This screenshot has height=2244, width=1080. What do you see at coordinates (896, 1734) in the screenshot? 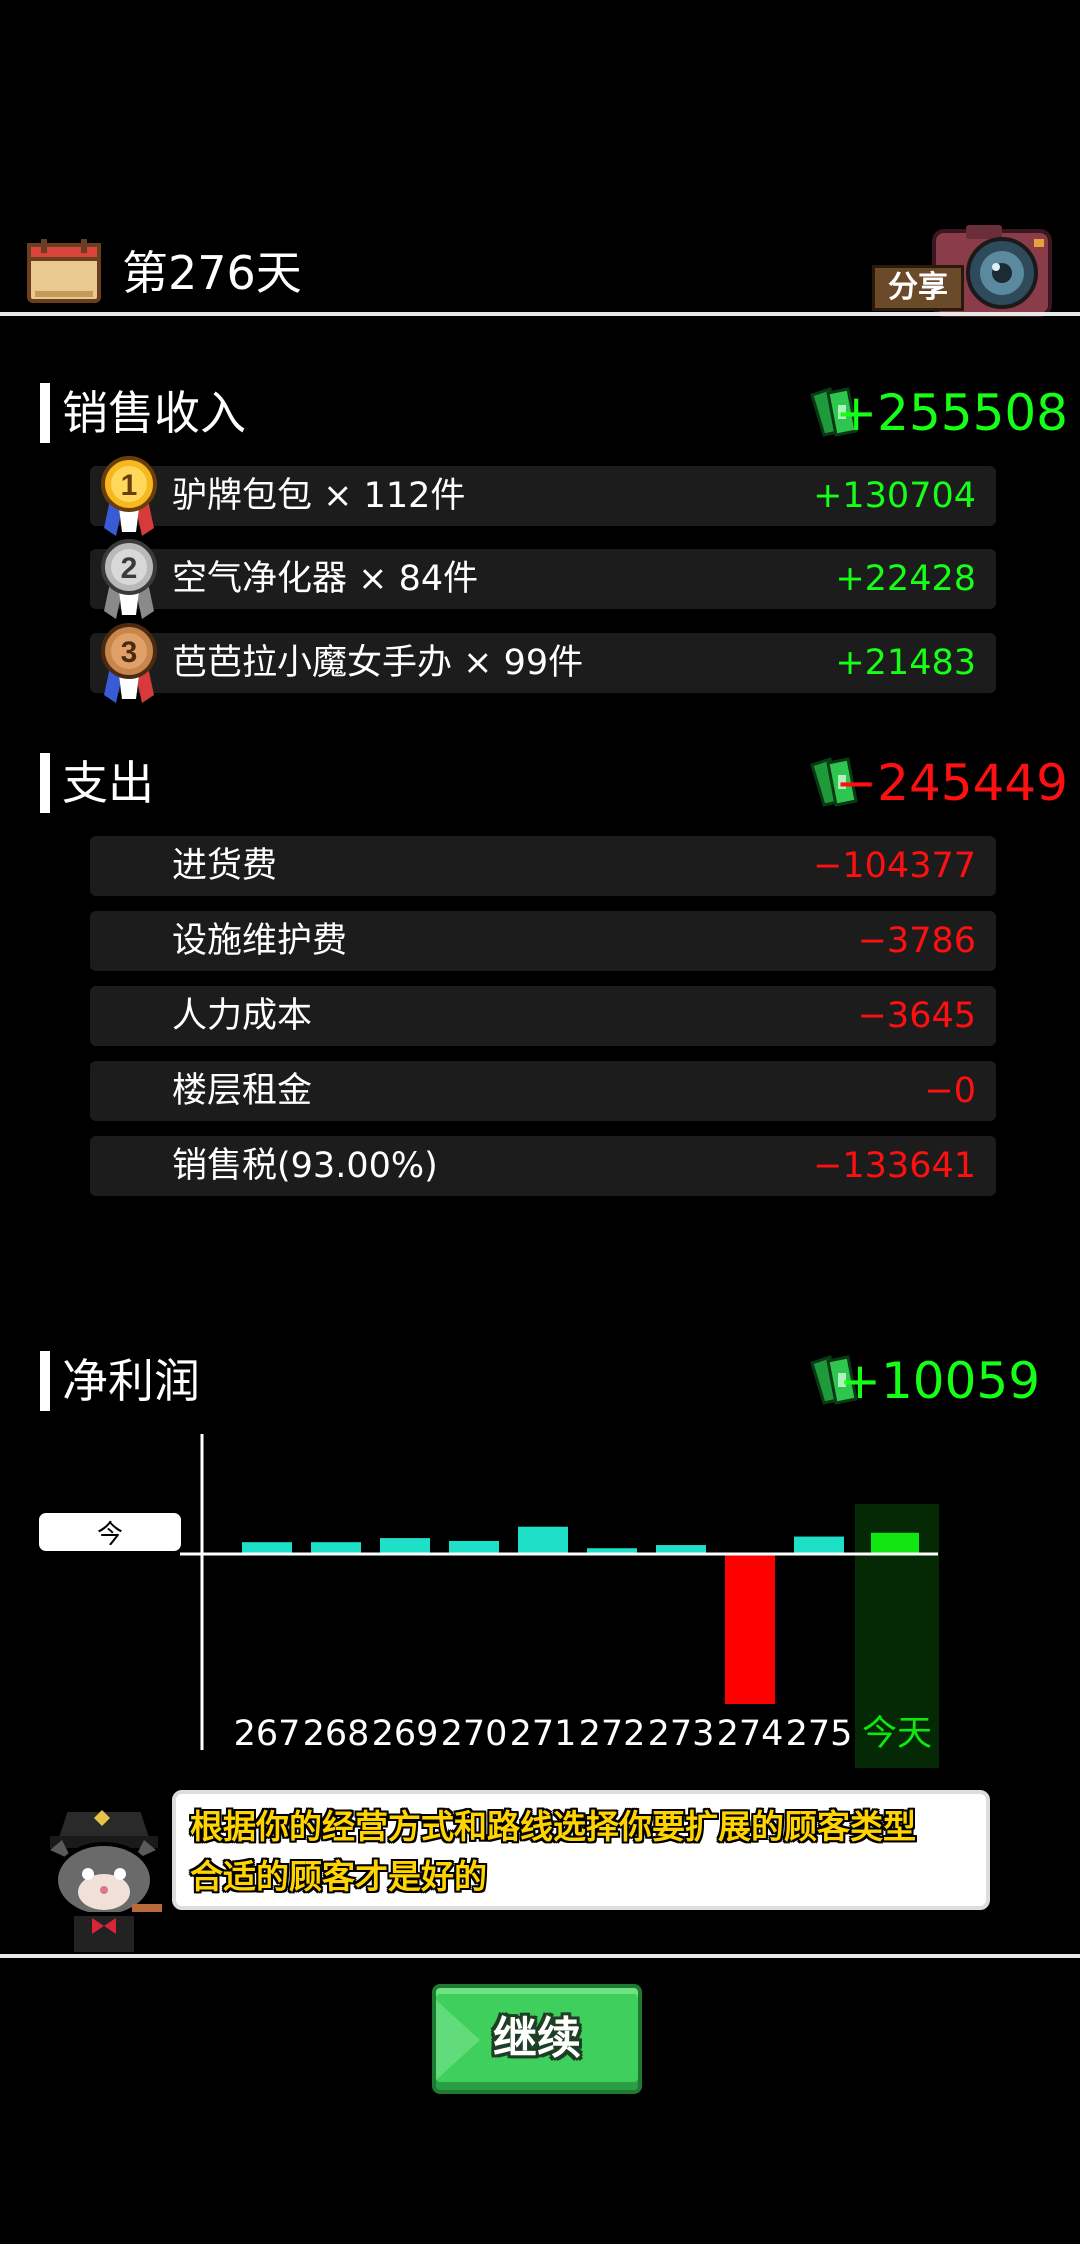
I see `x-tick-label: 今天` at bounding box center [896, 1734].